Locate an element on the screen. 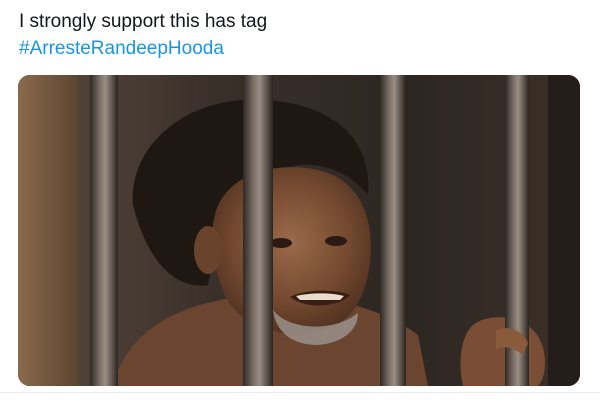 Image resolution: width=600 pixels, height=400 pixels. face is located at coordinates (291, 250).